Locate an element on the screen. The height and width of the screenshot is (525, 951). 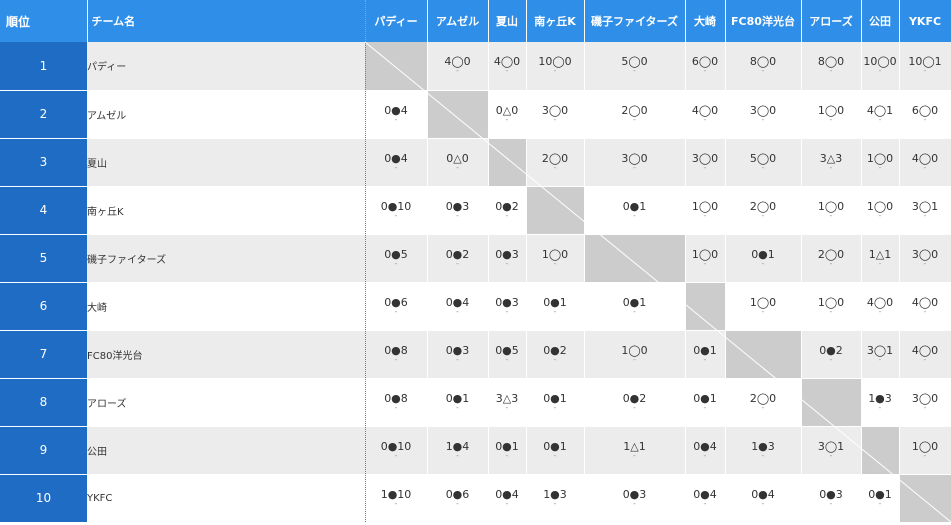
opponent-column-header: YKFC is located at coordinates (925, 21).